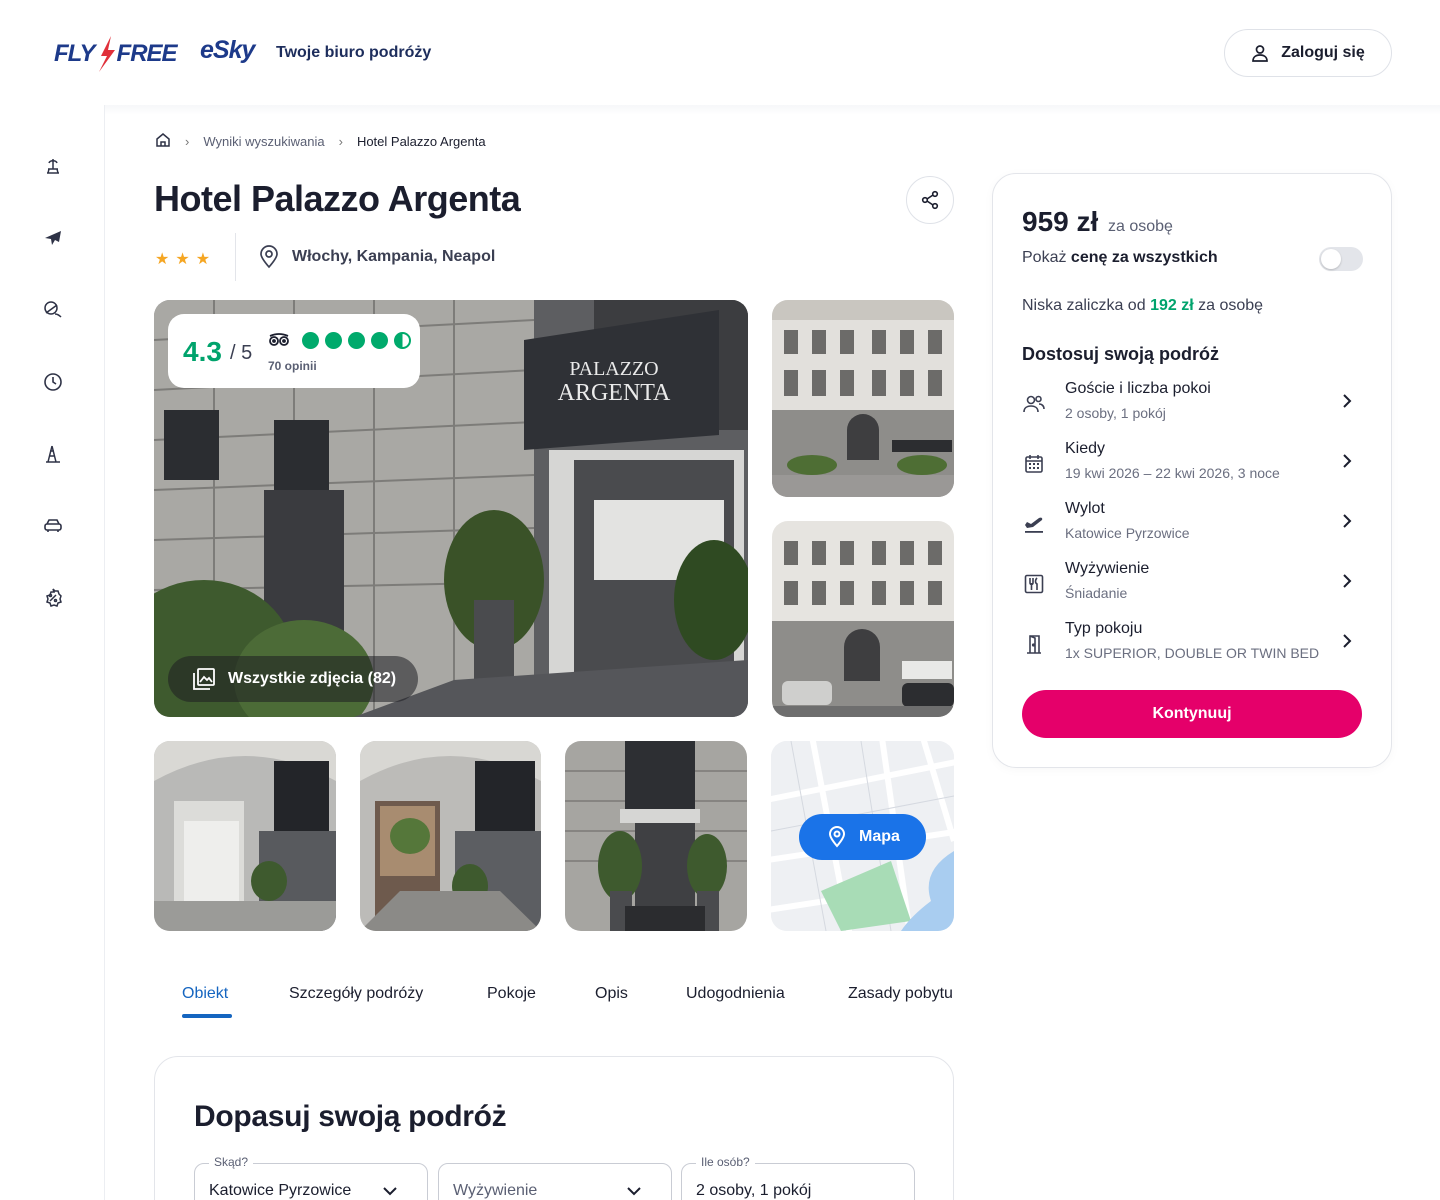 Image resolution: width=1440 pixels, height=1200 pixels. What do you see at coordinates (1121, 354) in the screenshot?
I see `adjust-trip-title: Dostosuj swoją podróż` at bounding box center [1121, 354].